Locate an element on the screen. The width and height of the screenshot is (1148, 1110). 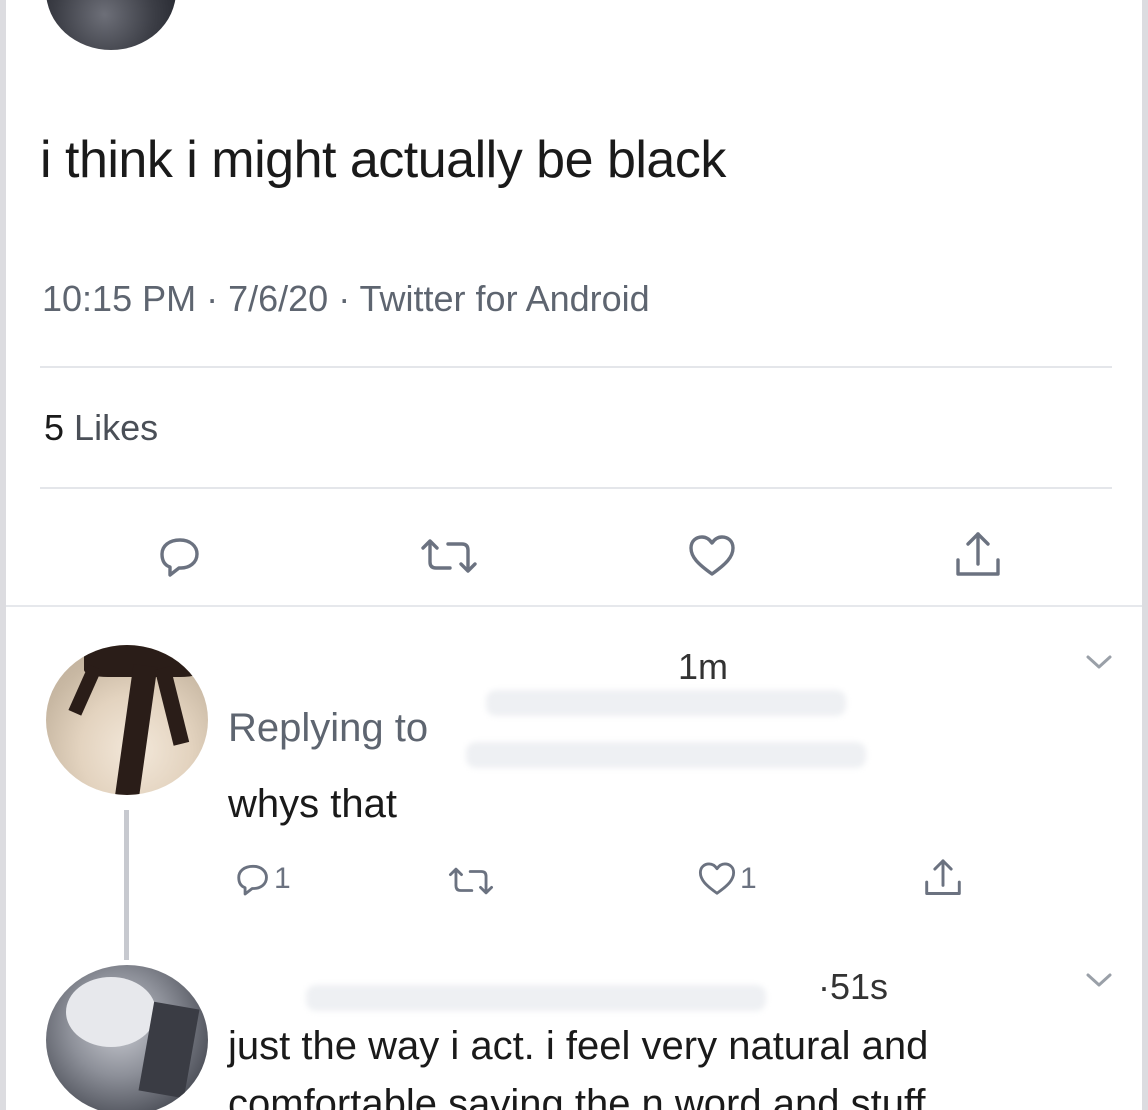
likes-label: Likes is located at coordinates (116, 427).